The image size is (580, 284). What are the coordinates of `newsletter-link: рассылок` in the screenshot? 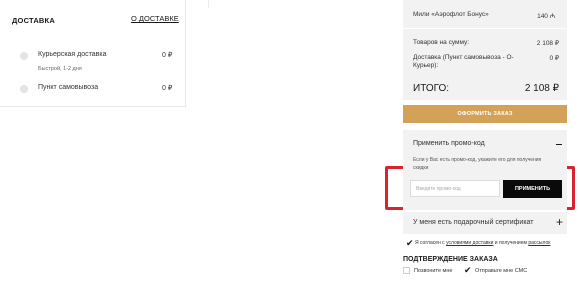 It's located at (539, 243).